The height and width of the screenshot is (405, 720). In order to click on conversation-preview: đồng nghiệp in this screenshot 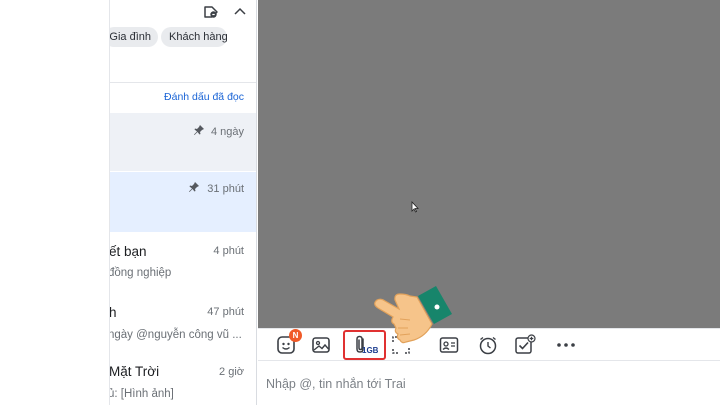, I will do `click(140, 273)`.